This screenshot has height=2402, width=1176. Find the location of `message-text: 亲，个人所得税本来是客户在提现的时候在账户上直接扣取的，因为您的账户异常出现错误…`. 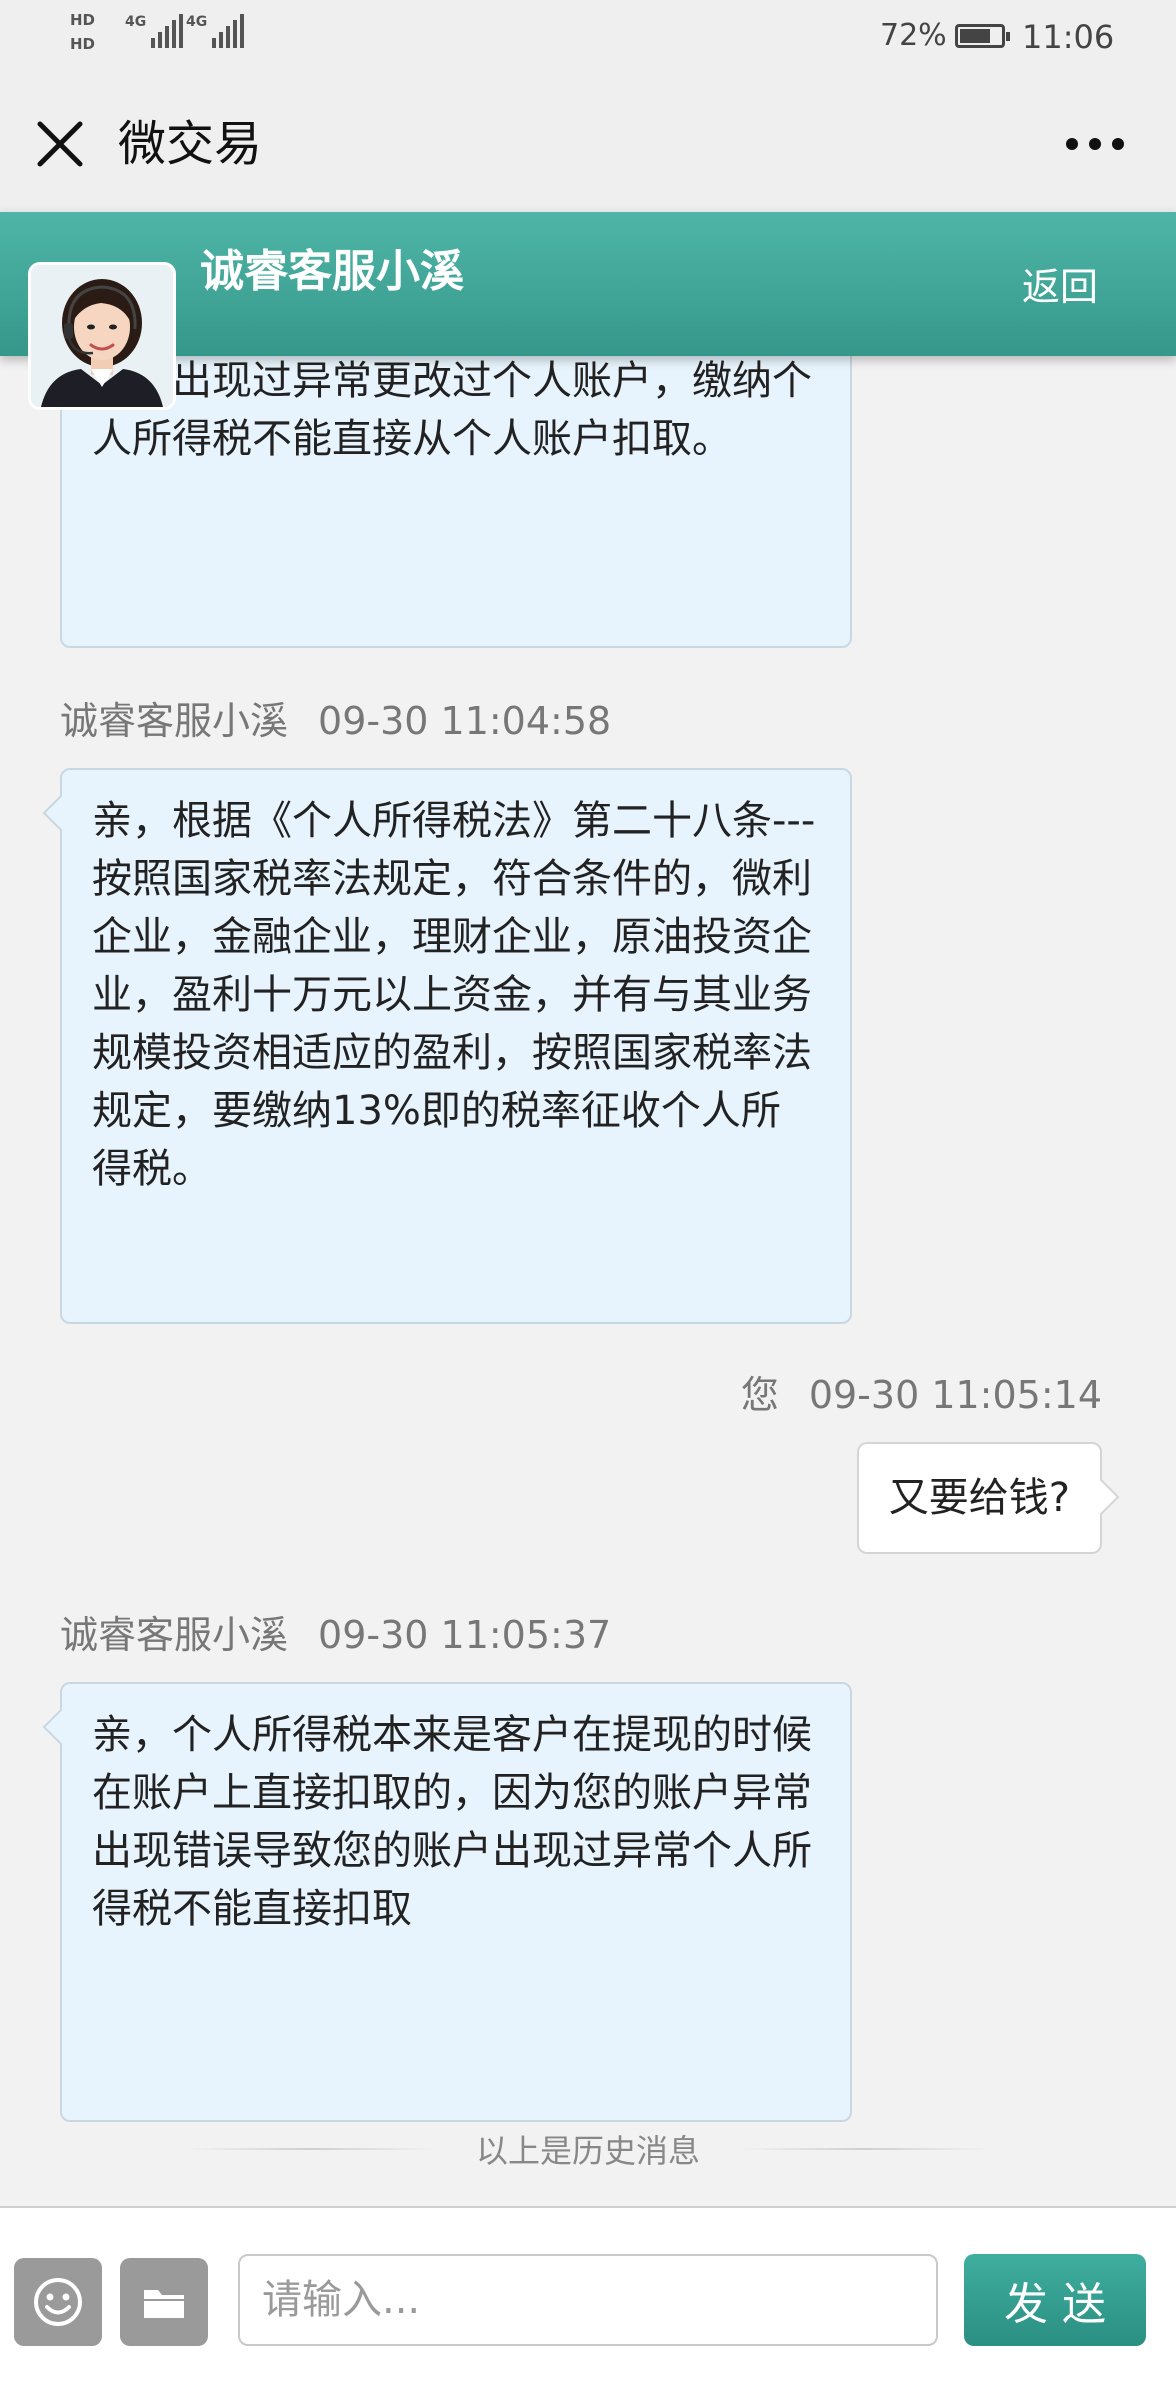

message-text: 亲，个人所得税本来是客户在提现的时候在账户上直接扣取的，因为您的账户异常出现错误… is located at coordinates (452, 1822).